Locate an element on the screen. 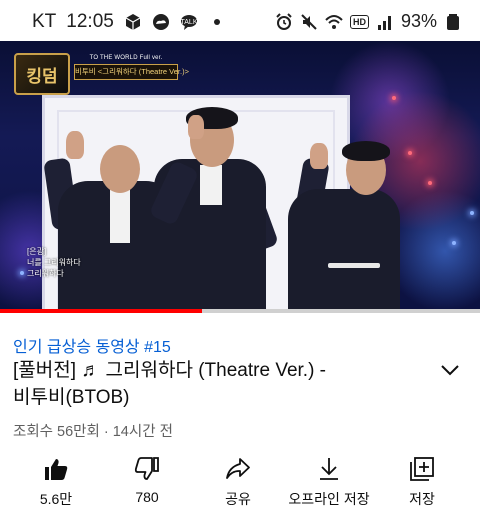 This screenshot has height=511, width=480. signal-icon is located at coordinates (384, 22).